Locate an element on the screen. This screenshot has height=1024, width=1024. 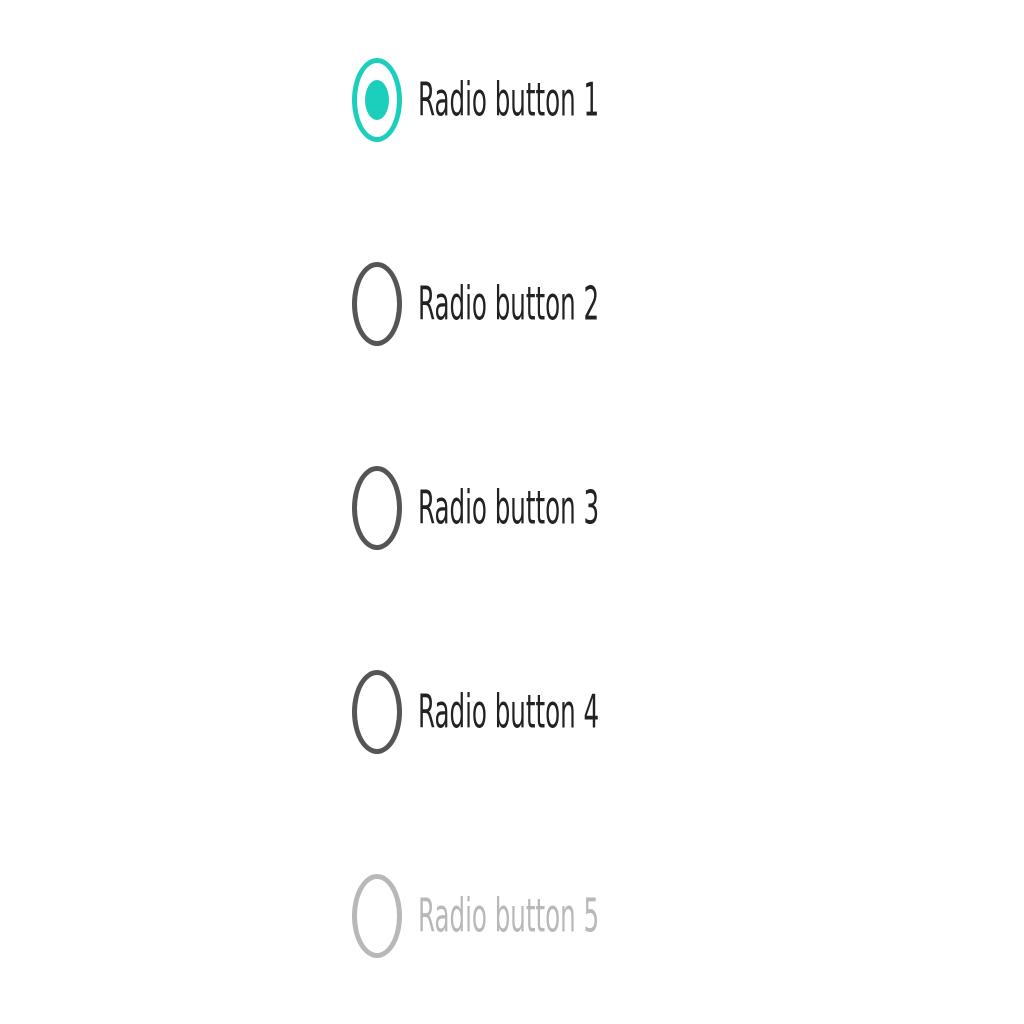
radio-option-3: Radio button 3 is located at coordinates (531, 508).